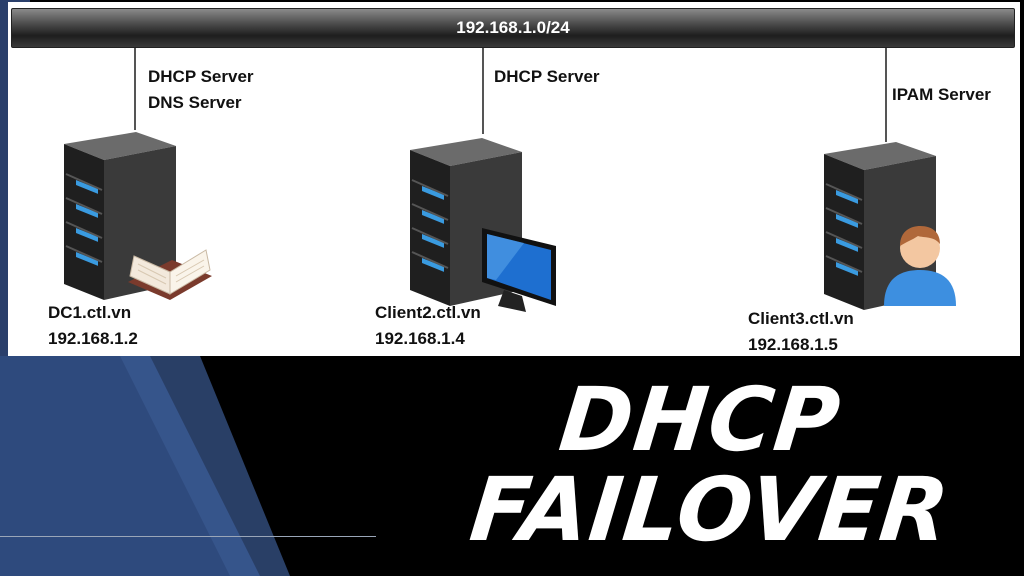  Describe the element at coordinates (135, 89) in the screenshot. I see `connection-line-dc1` at that location.